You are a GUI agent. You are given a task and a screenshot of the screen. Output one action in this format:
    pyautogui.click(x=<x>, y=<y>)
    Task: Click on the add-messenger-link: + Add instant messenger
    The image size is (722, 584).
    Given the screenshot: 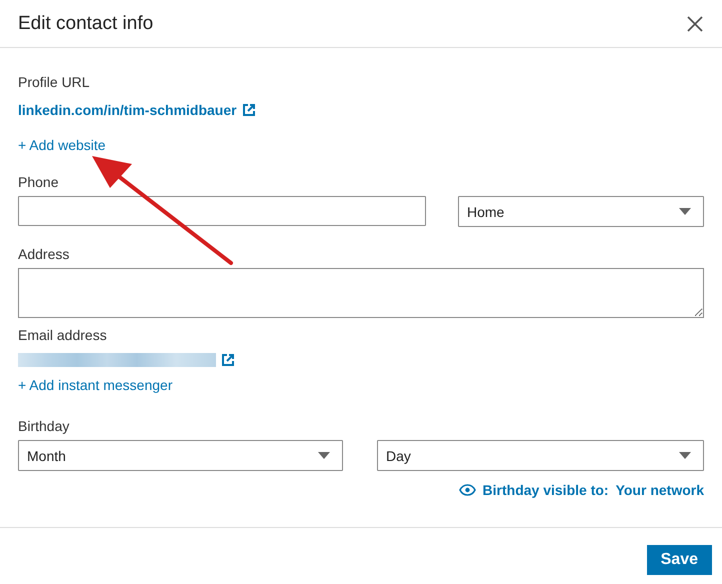 What is the action you would take?
    pyautogui.click(x=95, y=385)
    